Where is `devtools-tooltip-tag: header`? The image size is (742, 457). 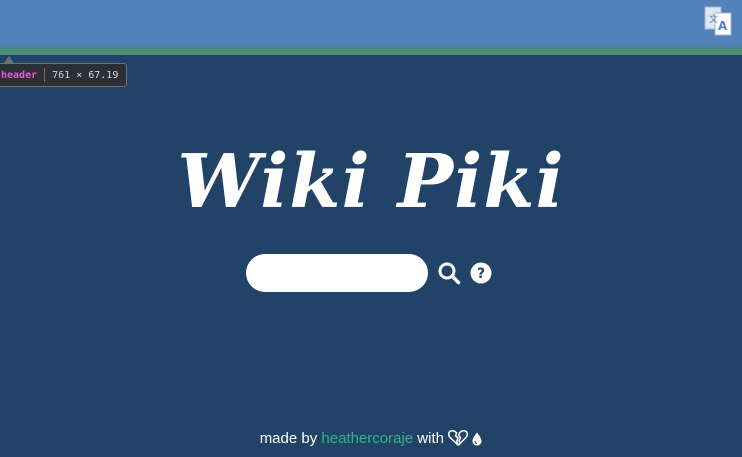 devtools-tooltip-tag: header is located at coordinates (19, 75).